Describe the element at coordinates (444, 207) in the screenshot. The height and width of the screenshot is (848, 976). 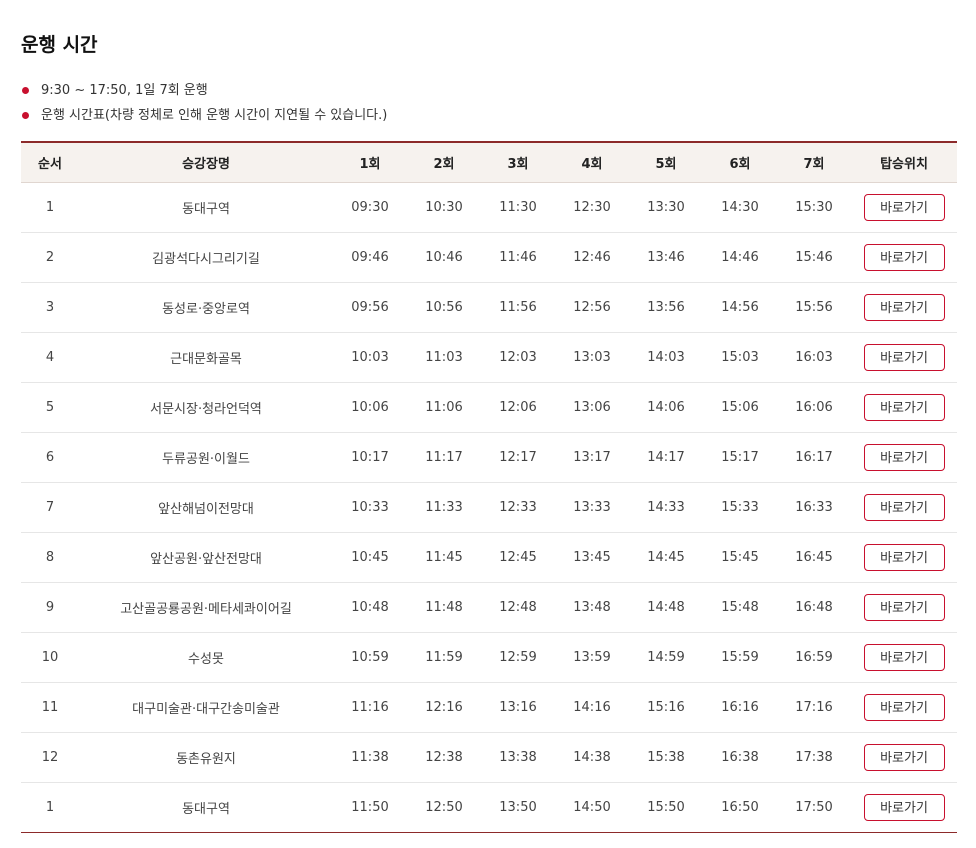
I see `departure-time-cell: 10:30` at that location.